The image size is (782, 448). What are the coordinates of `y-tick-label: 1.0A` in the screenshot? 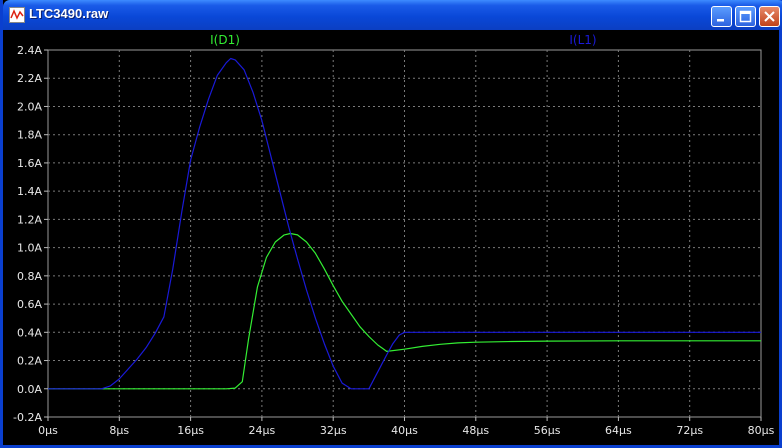 It's located at (29, 248).